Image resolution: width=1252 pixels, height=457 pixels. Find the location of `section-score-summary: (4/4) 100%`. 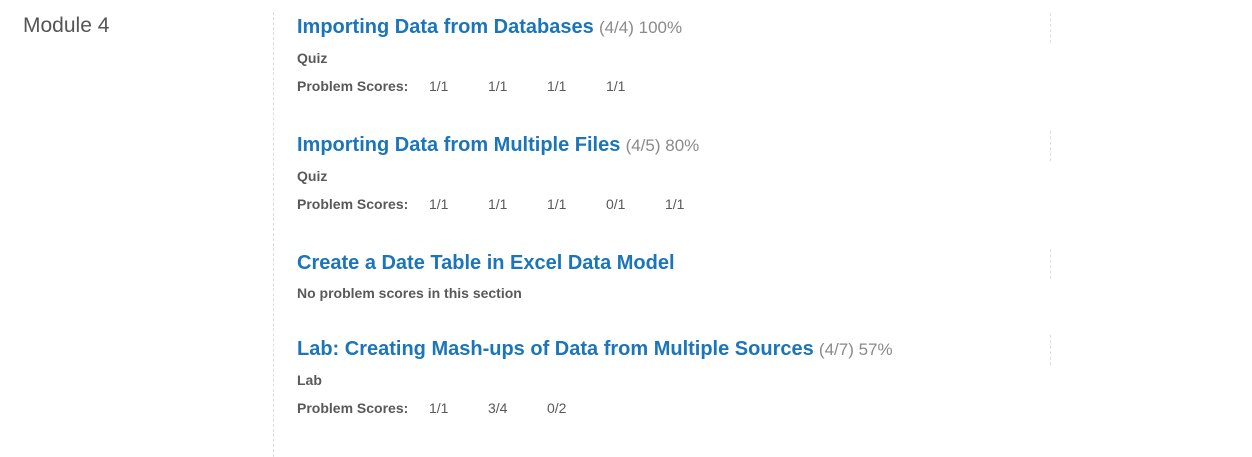

section-score-summary: (4/4) 100% is located at coordinates (640, 27).